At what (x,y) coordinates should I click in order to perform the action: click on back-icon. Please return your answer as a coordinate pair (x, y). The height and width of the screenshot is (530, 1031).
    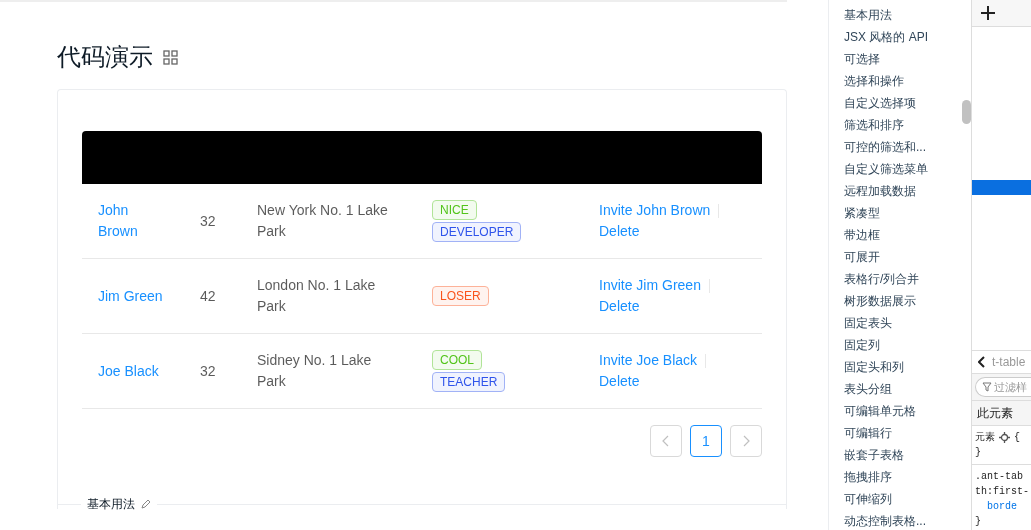
    Looking at the image, I should click on (982, 362).